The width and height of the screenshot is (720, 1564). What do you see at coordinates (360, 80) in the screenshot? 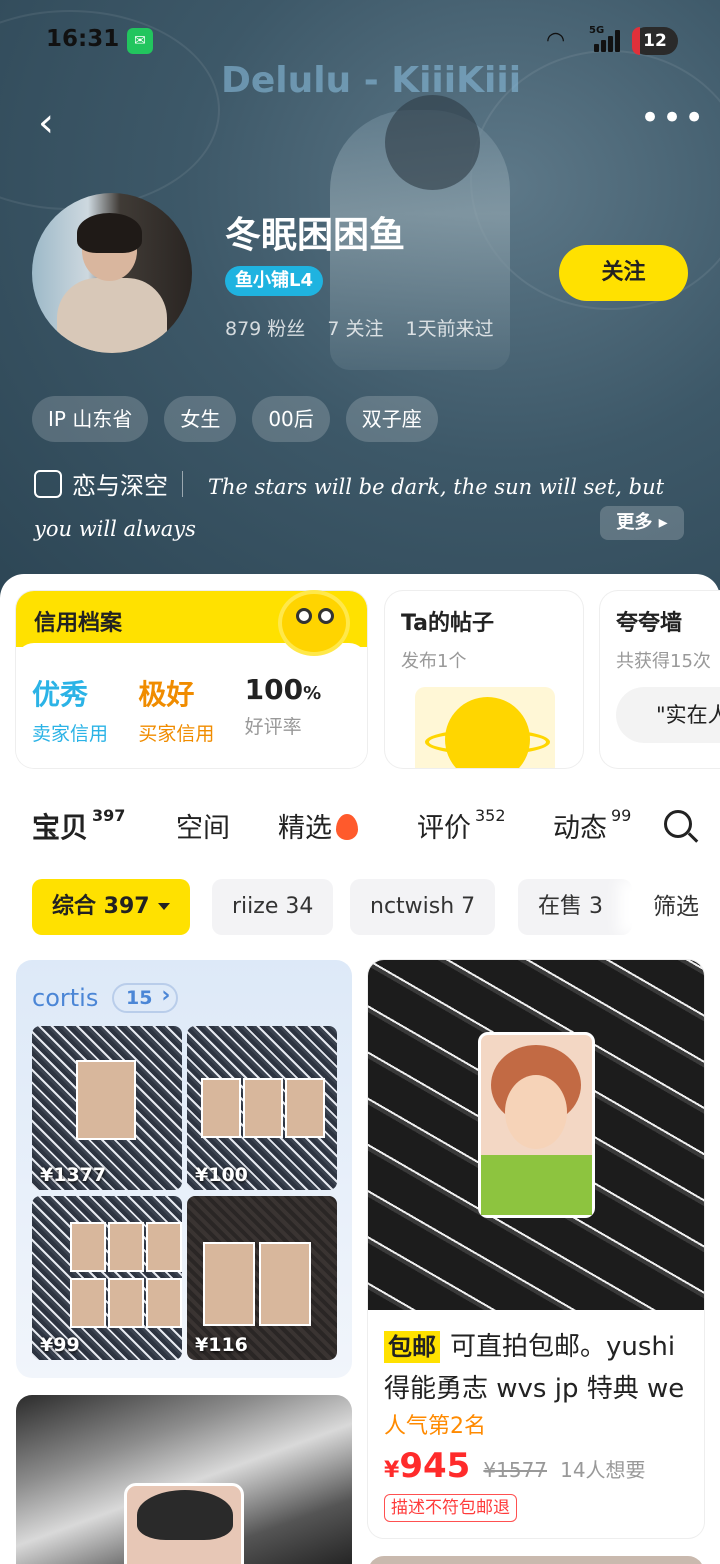
I see `background-music-title: Delulu - KiiiKiii` at bounding box center [360, 80].